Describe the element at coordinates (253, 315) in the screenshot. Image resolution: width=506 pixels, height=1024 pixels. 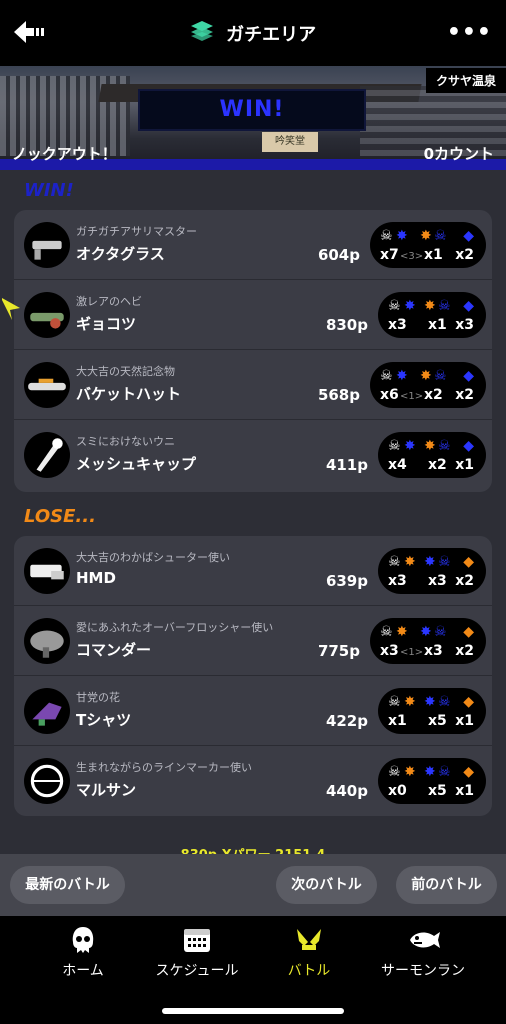
I see `player-row: 激レアのヘビ ギョコツ 830p ☠ ✸ ✸ ☠ ◆ x3 x1 x3` at that location.